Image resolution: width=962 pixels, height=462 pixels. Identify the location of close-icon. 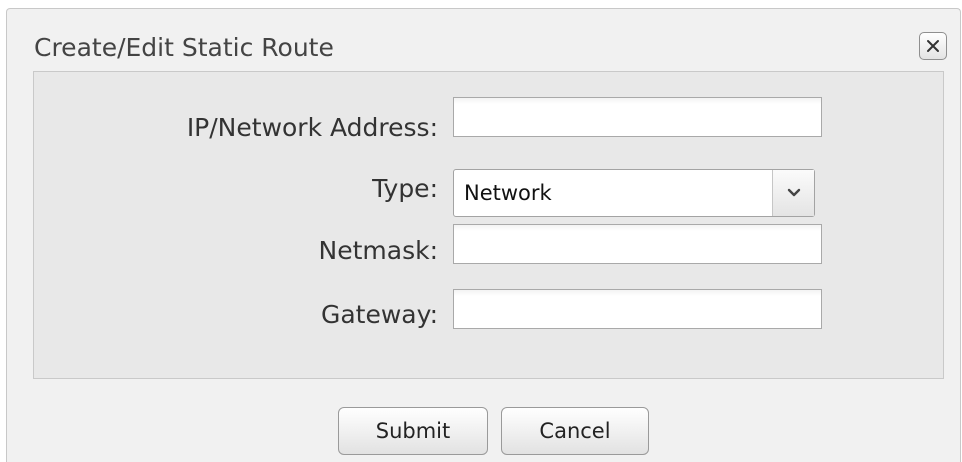
(933, 46).